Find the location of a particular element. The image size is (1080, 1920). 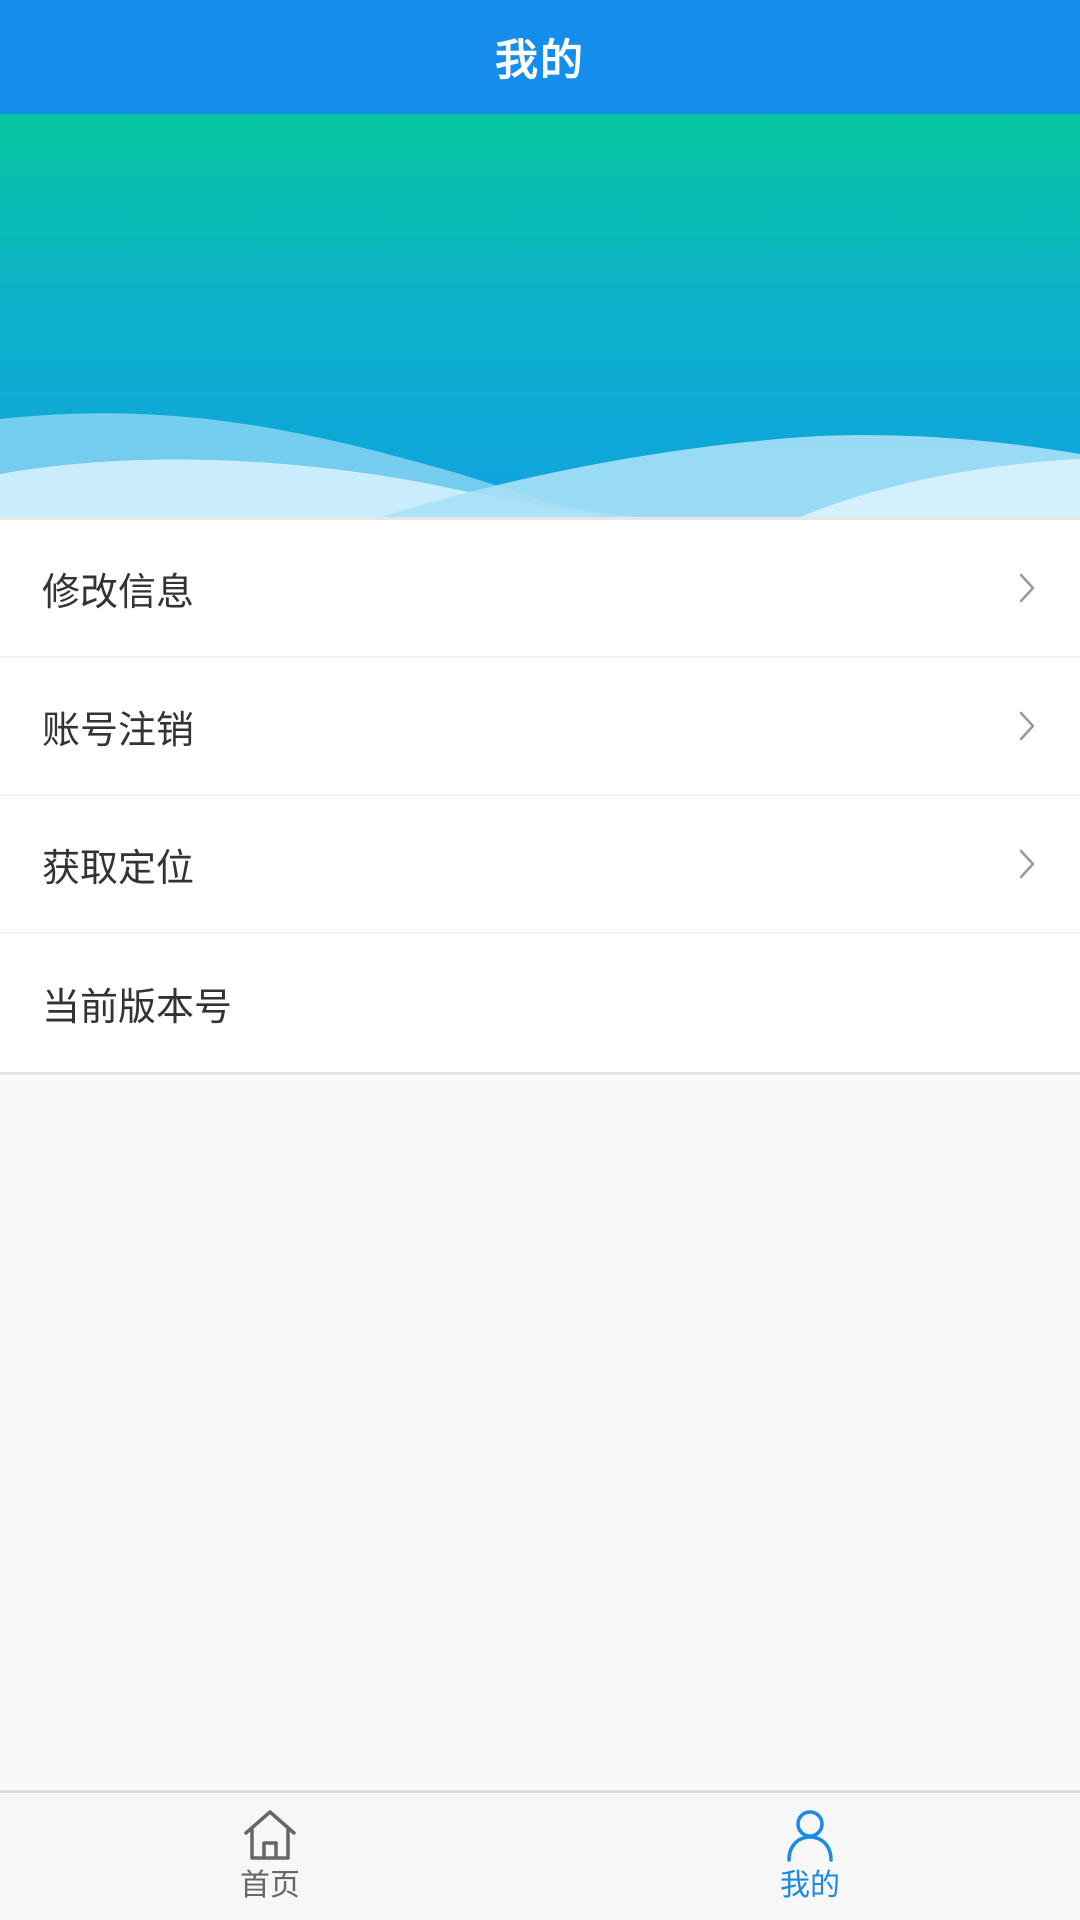

tab-mine: 我的 is located at coordinates (810, 1856).